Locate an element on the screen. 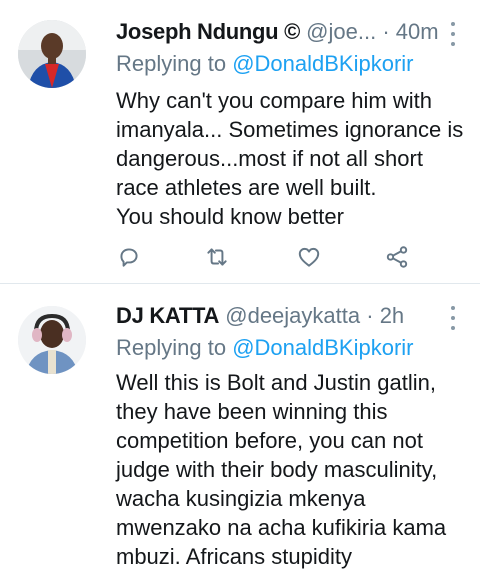  author-handle: @deejaykatta is located at coordinates (292, 315).